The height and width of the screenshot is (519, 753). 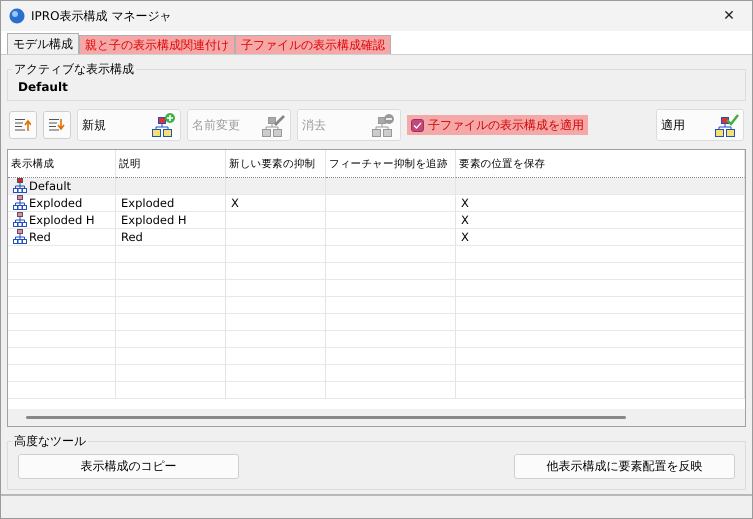 I want to click on tool-button: 他表示構成に要素配置を反映, so click(x=624, y=466).